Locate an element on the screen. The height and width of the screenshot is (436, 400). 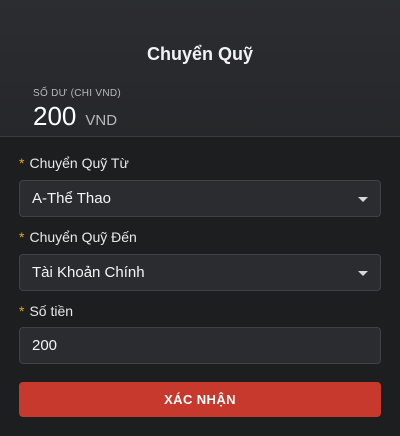
amount-input: 200 is located at coordinates (200, 345).